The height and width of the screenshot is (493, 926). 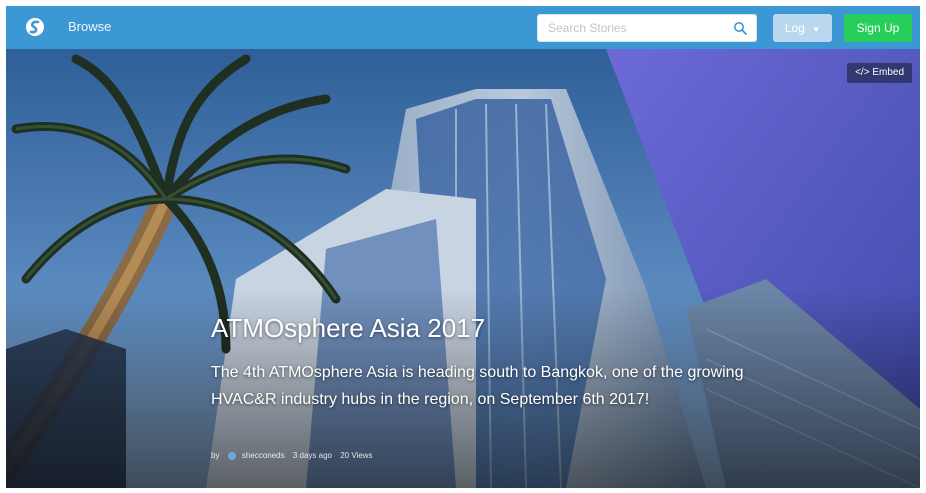 I want to click on login-button: Log ▼, so click(x=802, y=28).